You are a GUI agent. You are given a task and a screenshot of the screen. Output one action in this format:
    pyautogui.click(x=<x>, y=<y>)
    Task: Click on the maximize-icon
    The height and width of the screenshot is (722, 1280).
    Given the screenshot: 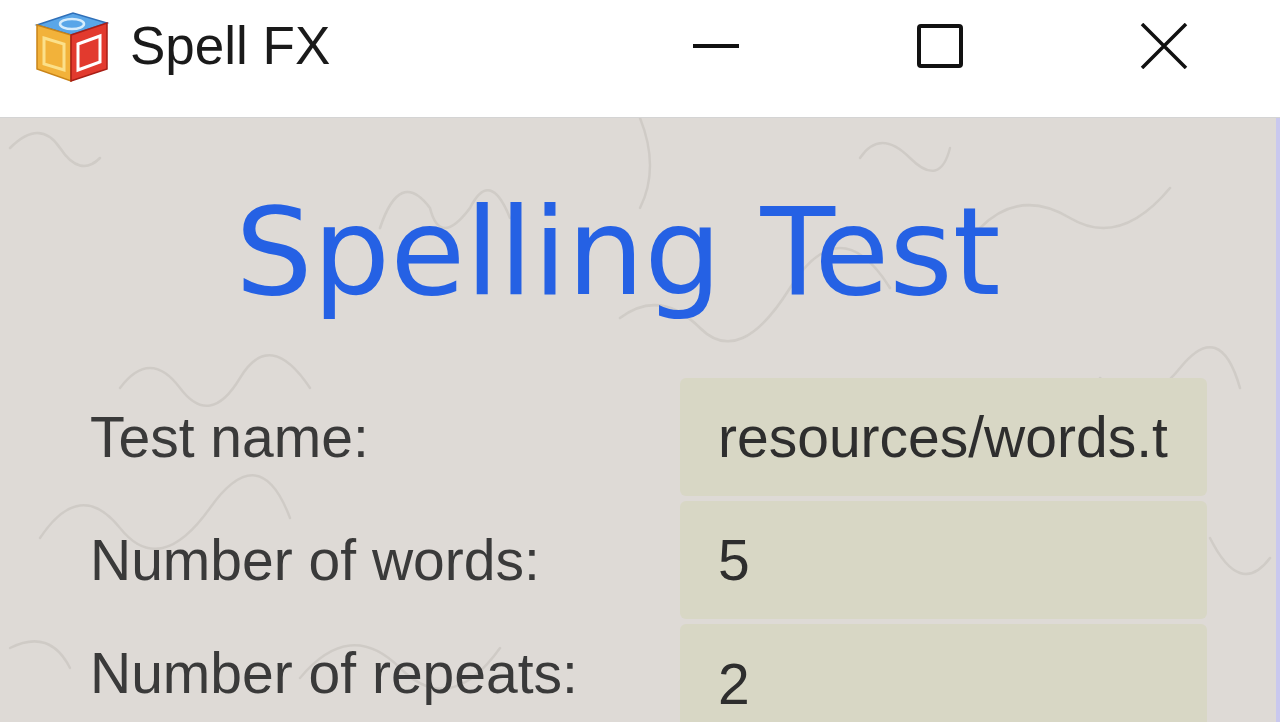 What is the action you would take?
    pyautogui.click(x=940, y=45)
    